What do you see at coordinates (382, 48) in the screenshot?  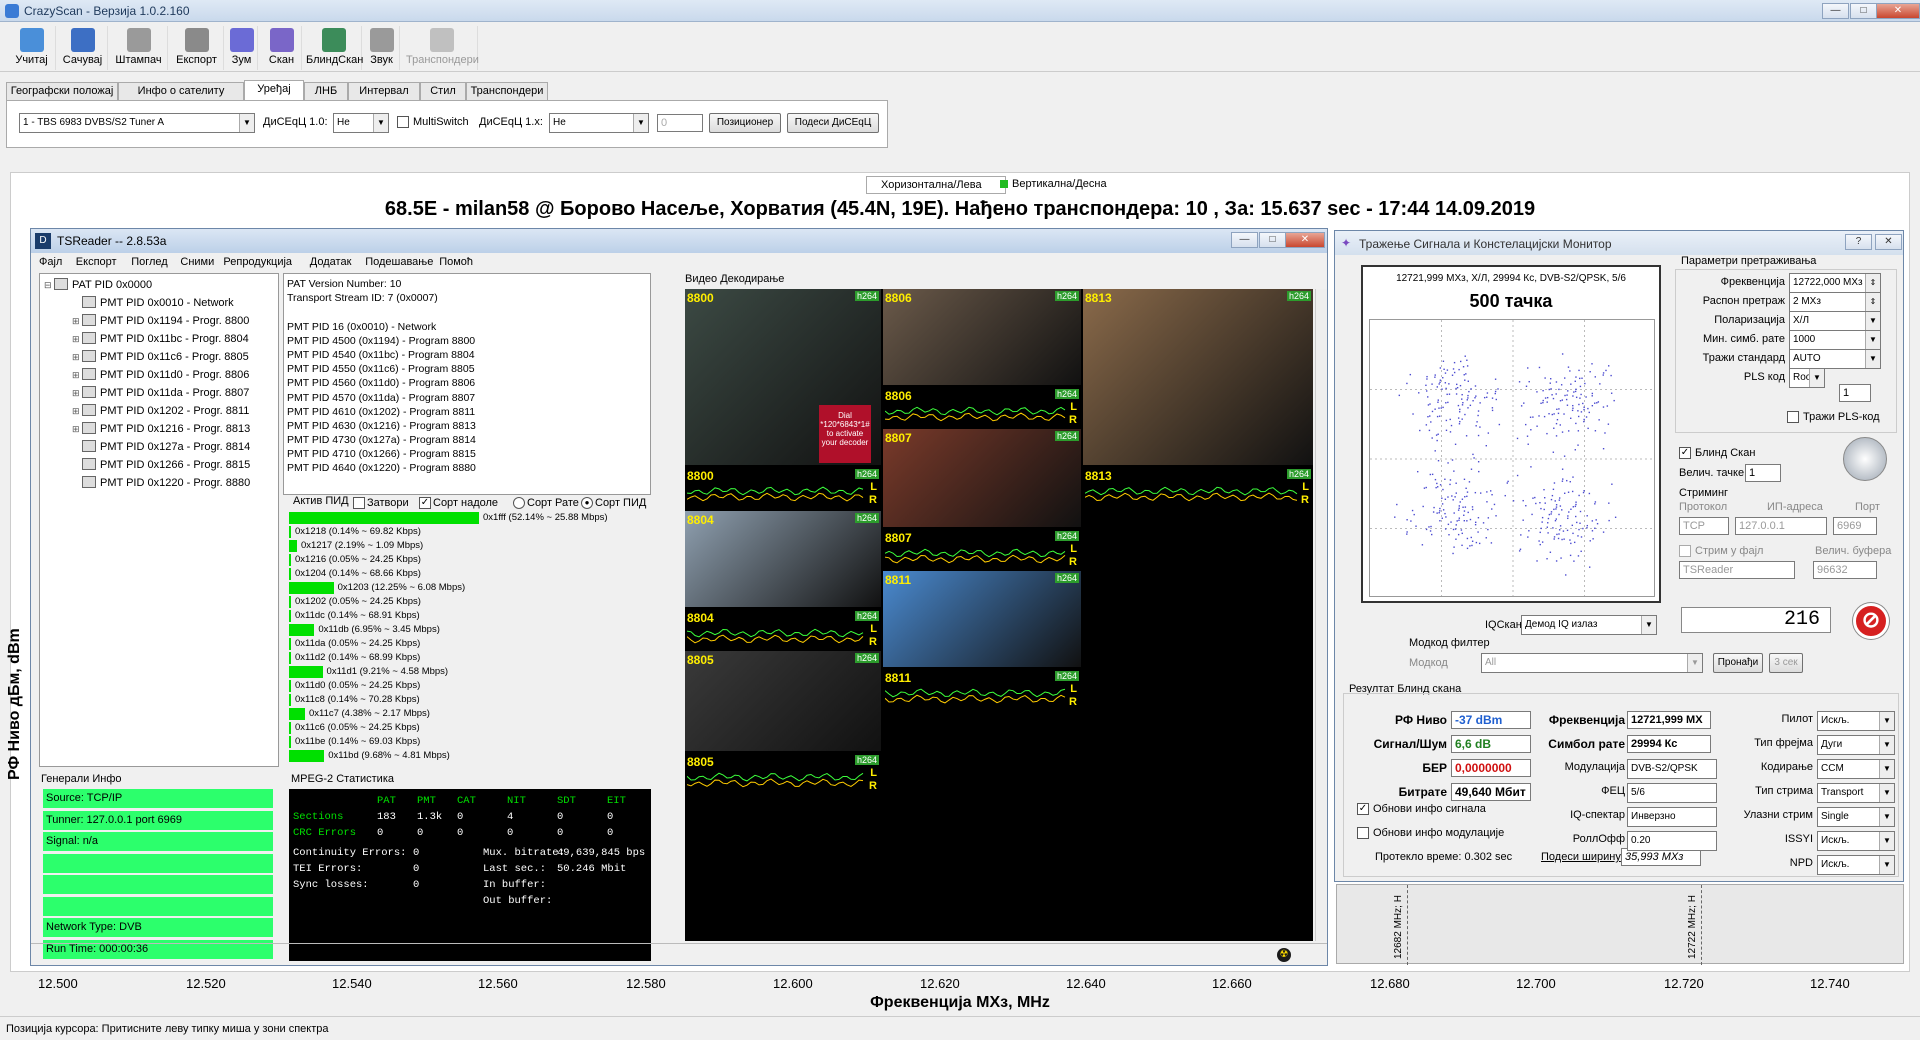 I see `toolbar-sound-button: Звук` at bounding box center [382, 48].